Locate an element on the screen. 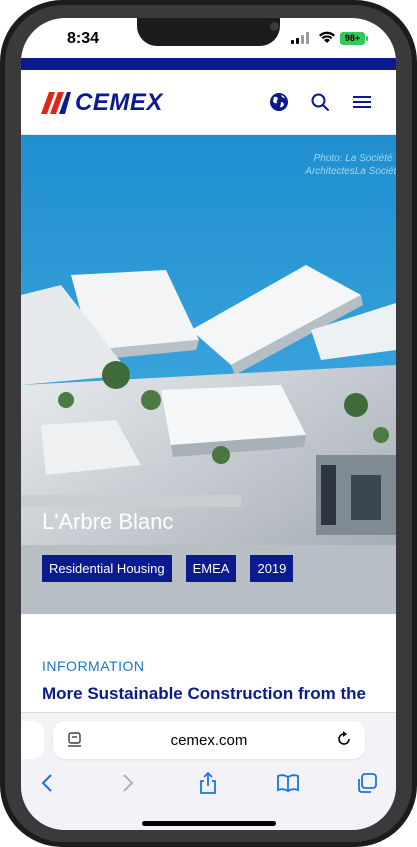  camera-dot is located at coordinates (274, 26).